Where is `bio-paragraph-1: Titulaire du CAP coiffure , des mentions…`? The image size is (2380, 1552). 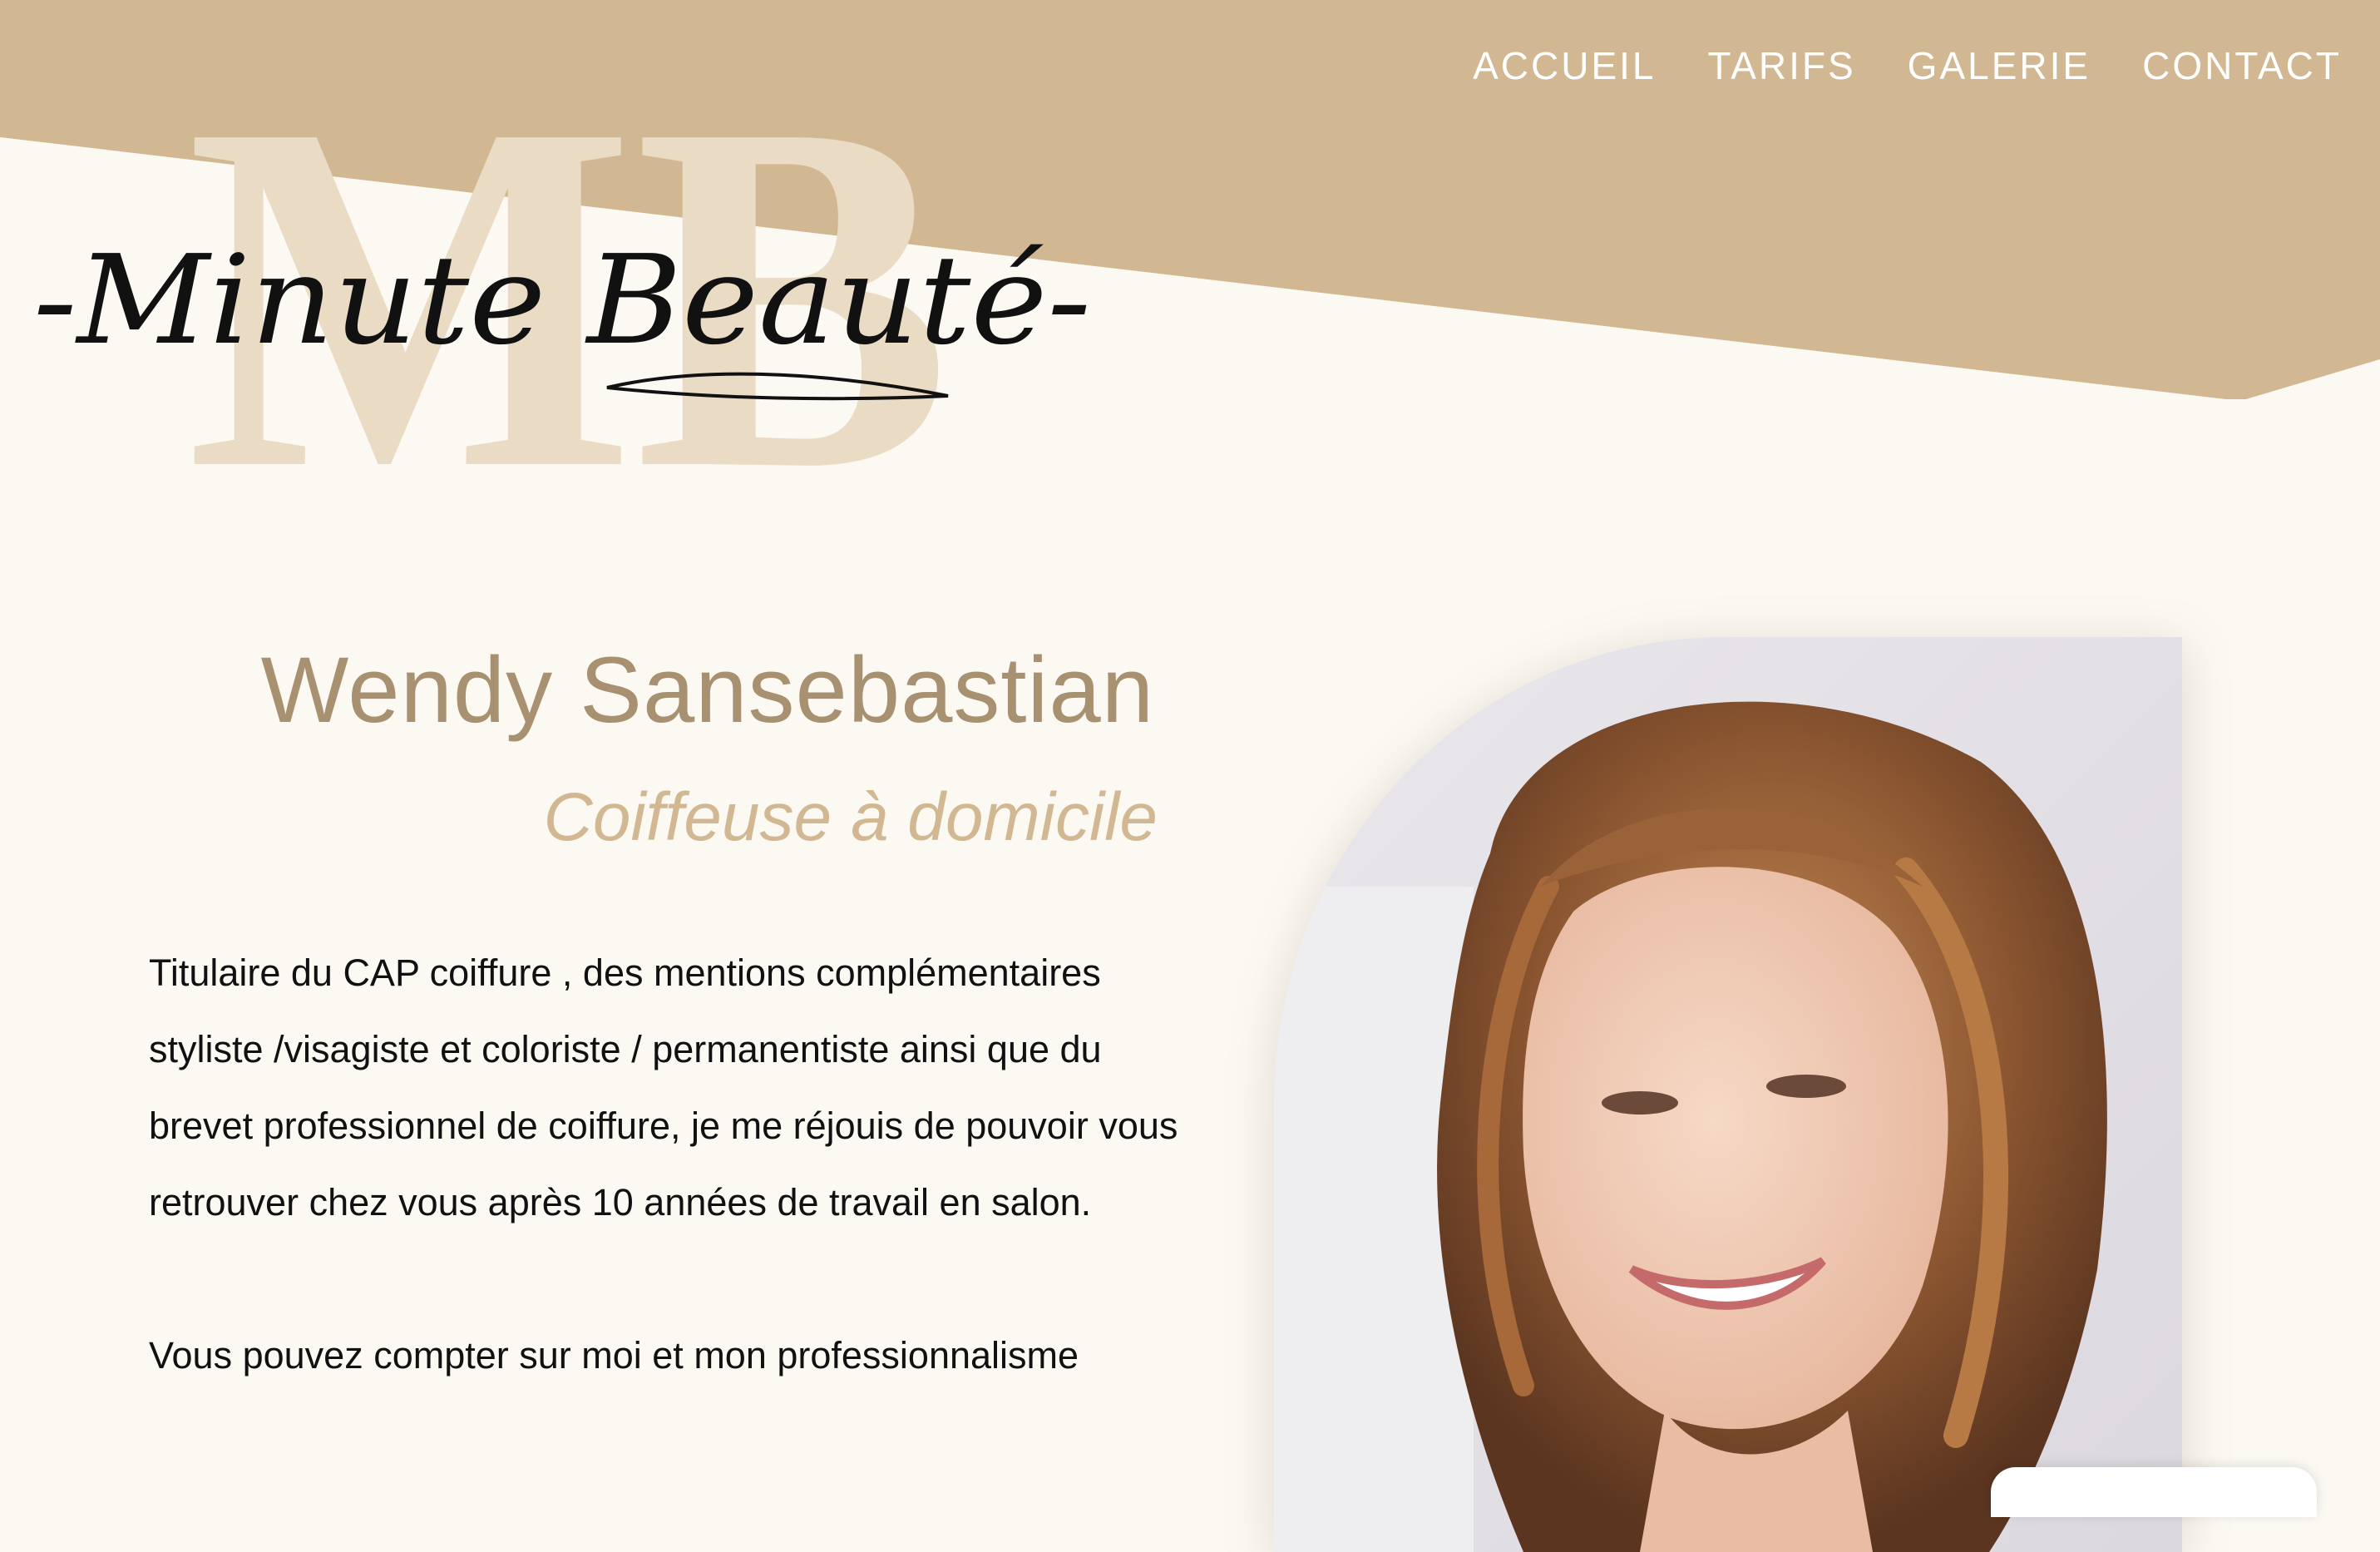
bio-paragraph-1: Titulaire du CAP coiffure , des mentions… is located at coordinates (663, 1087).